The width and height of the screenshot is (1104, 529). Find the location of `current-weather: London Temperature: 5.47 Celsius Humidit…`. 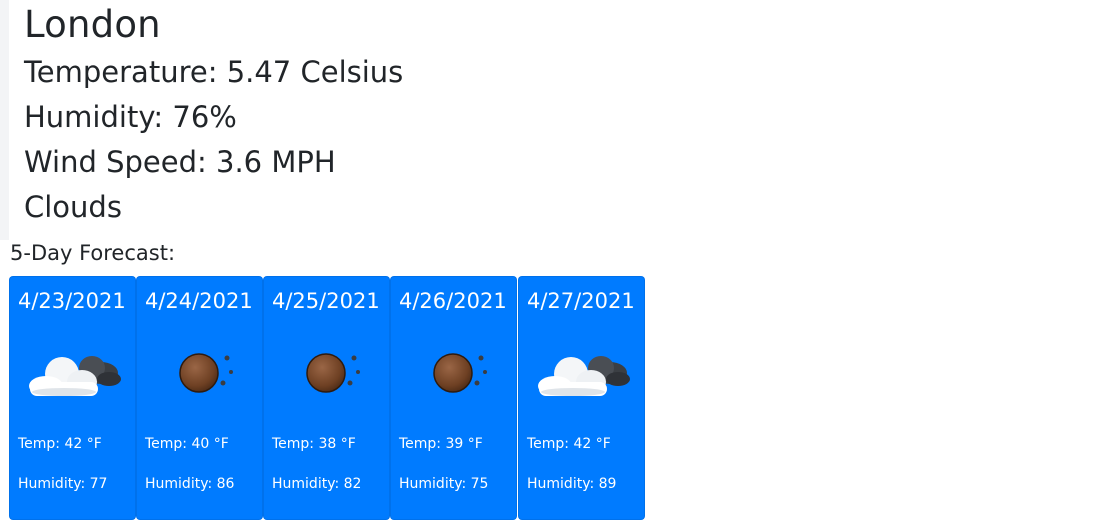

current-weather: London Temperature: 5.47 Celsius Humidit… is located at coordinates (213, 111).